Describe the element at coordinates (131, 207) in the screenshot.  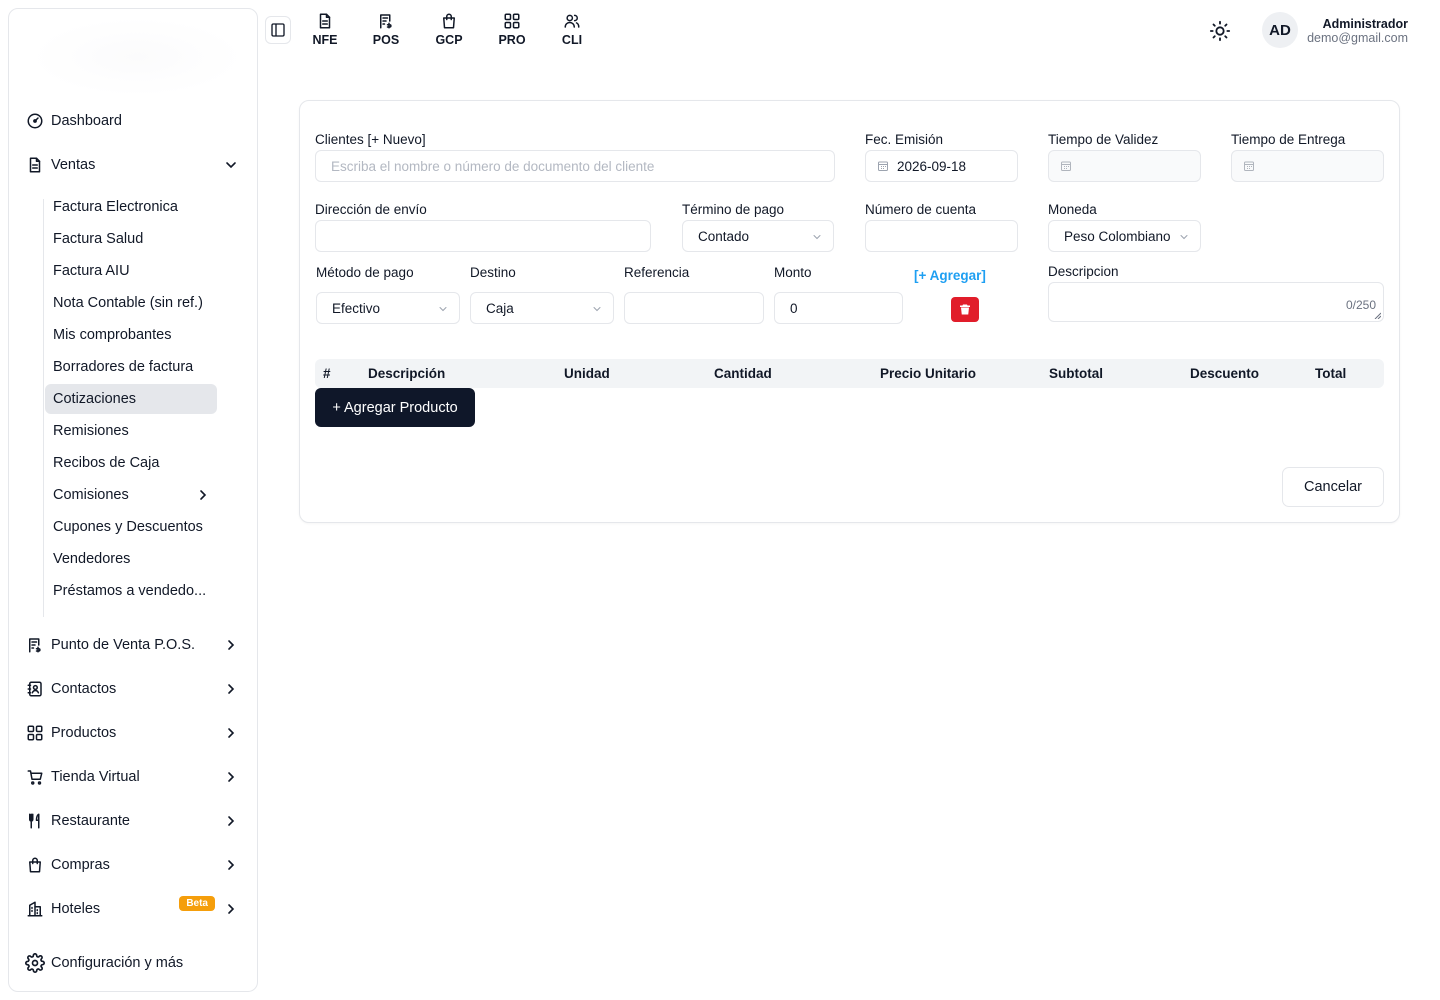
I see `submenu-item-factura-electronica: Factura Electronica` at that location.